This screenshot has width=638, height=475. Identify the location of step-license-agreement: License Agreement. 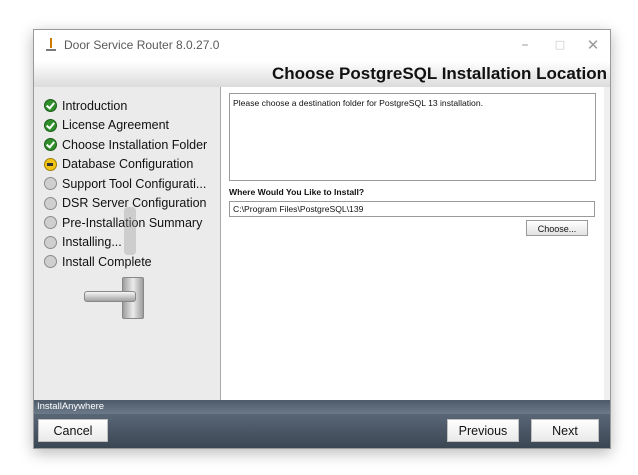
(125, 126).